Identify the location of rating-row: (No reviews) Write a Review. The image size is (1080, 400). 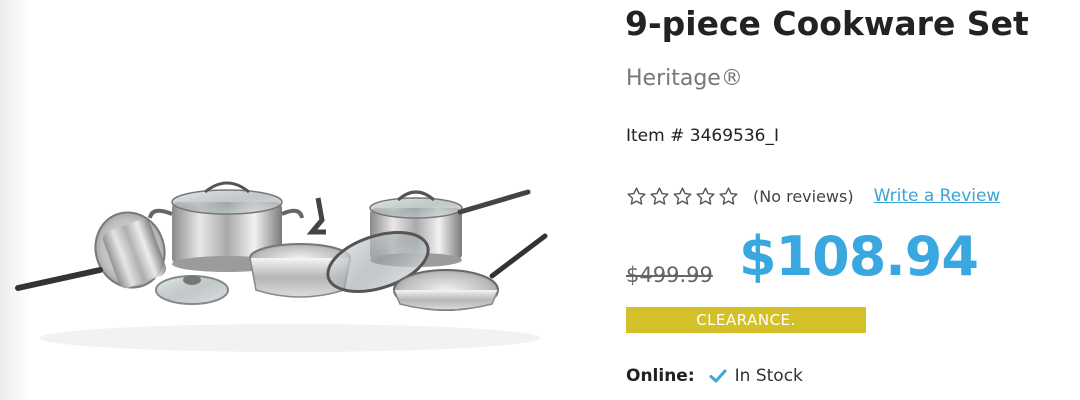
(813, 196).